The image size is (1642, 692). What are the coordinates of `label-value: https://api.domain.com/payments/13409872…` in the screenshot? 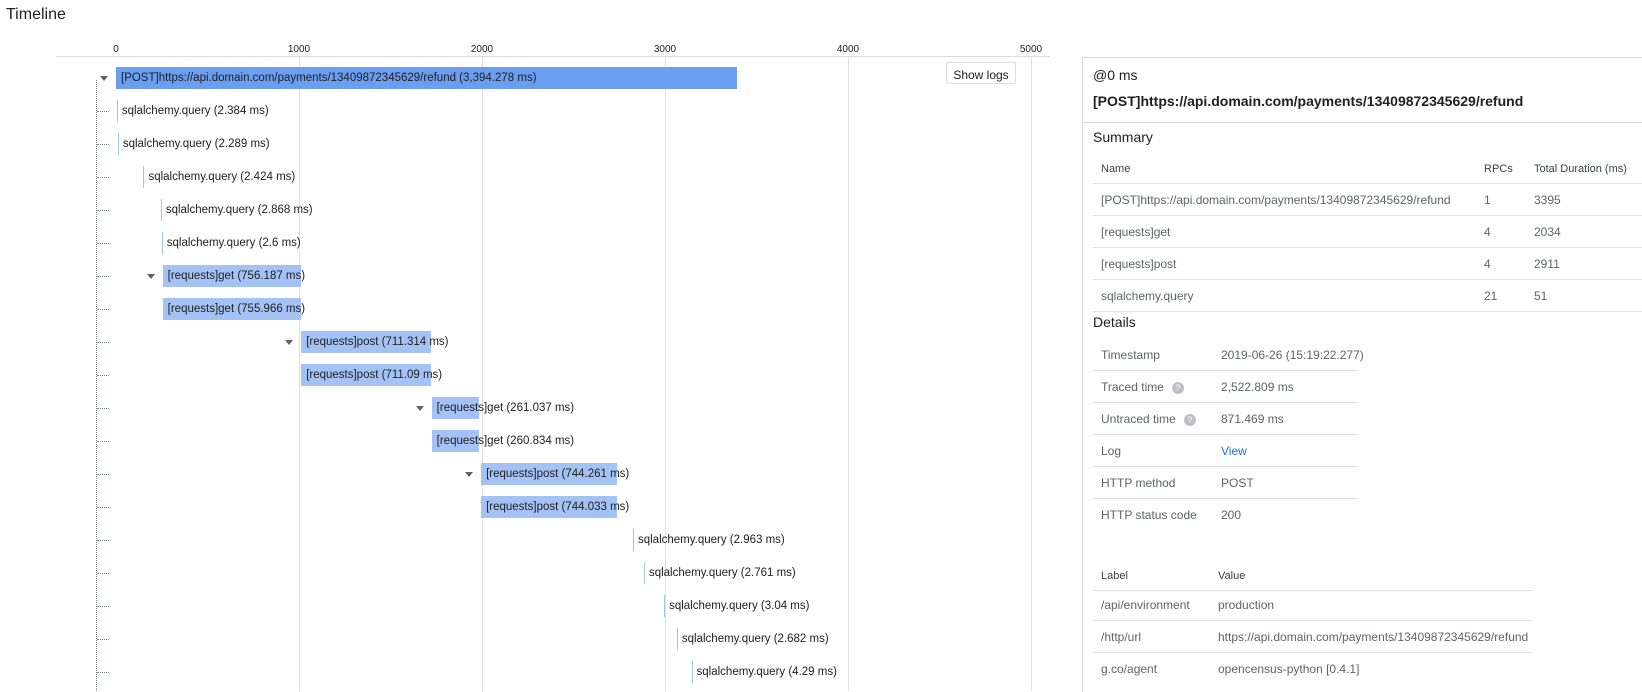 It's located at (1373, 637).